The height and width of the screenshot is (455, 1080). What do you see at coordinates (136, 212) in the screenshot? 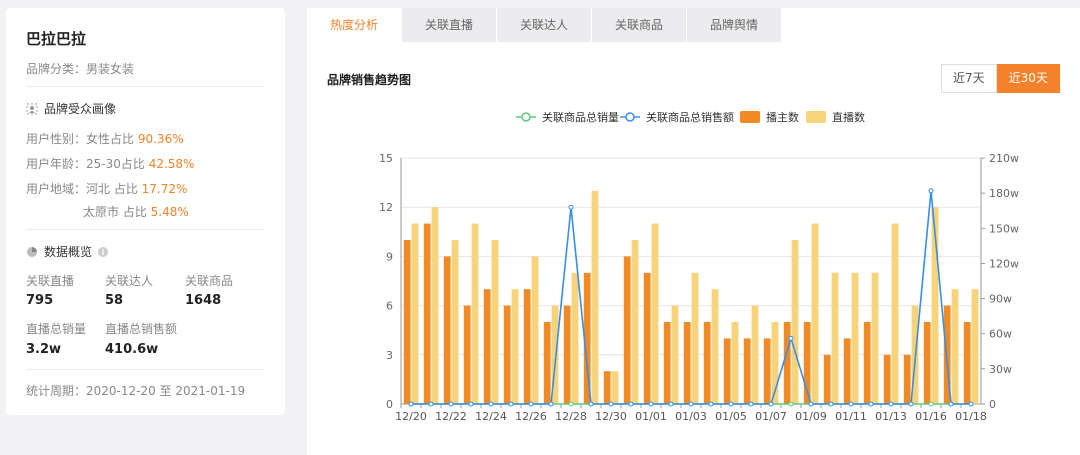
I see `region-row-2: 太原市 占比 5.48%` at bounding box center [136, 212].